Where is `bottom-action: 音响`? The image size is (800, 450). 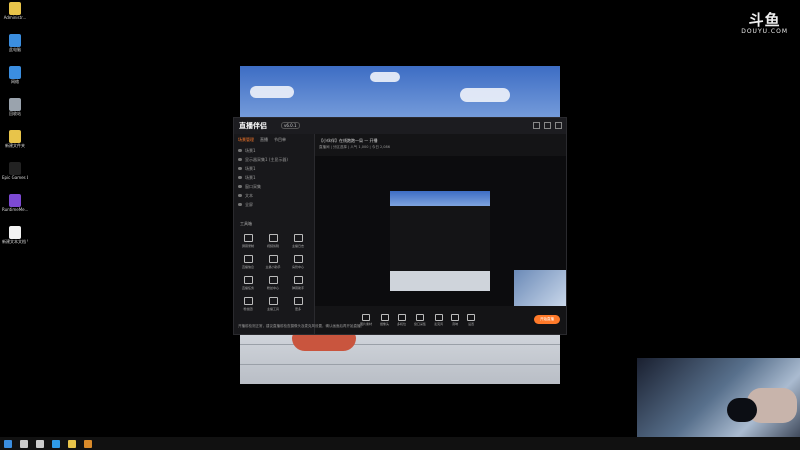
bottom-action: 音响 is located at coordinates (455, 320).